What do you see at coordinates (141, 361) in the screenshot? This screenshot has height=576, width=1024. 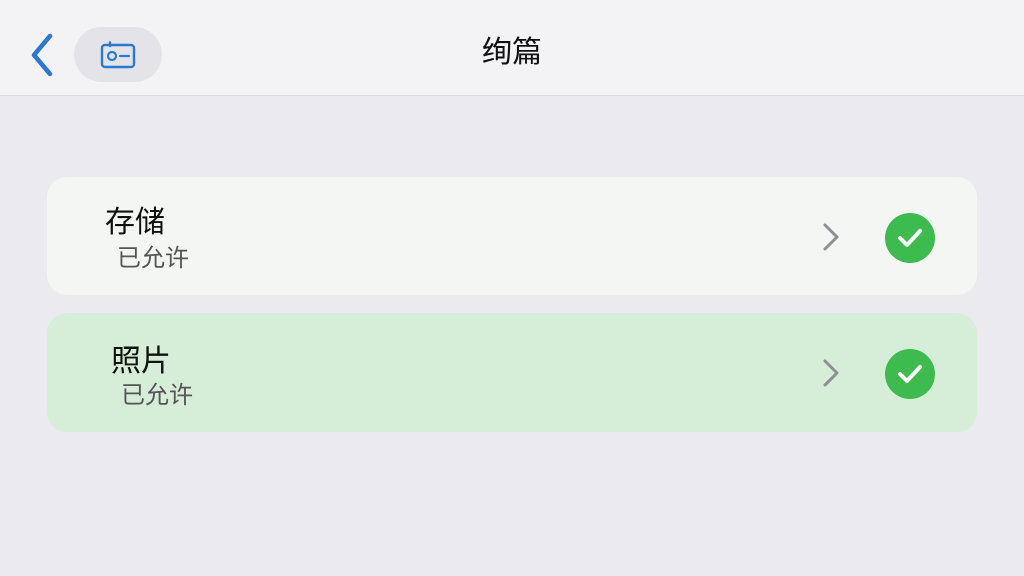 I see `permission-label: 照片` at bounding box center [141, 361].